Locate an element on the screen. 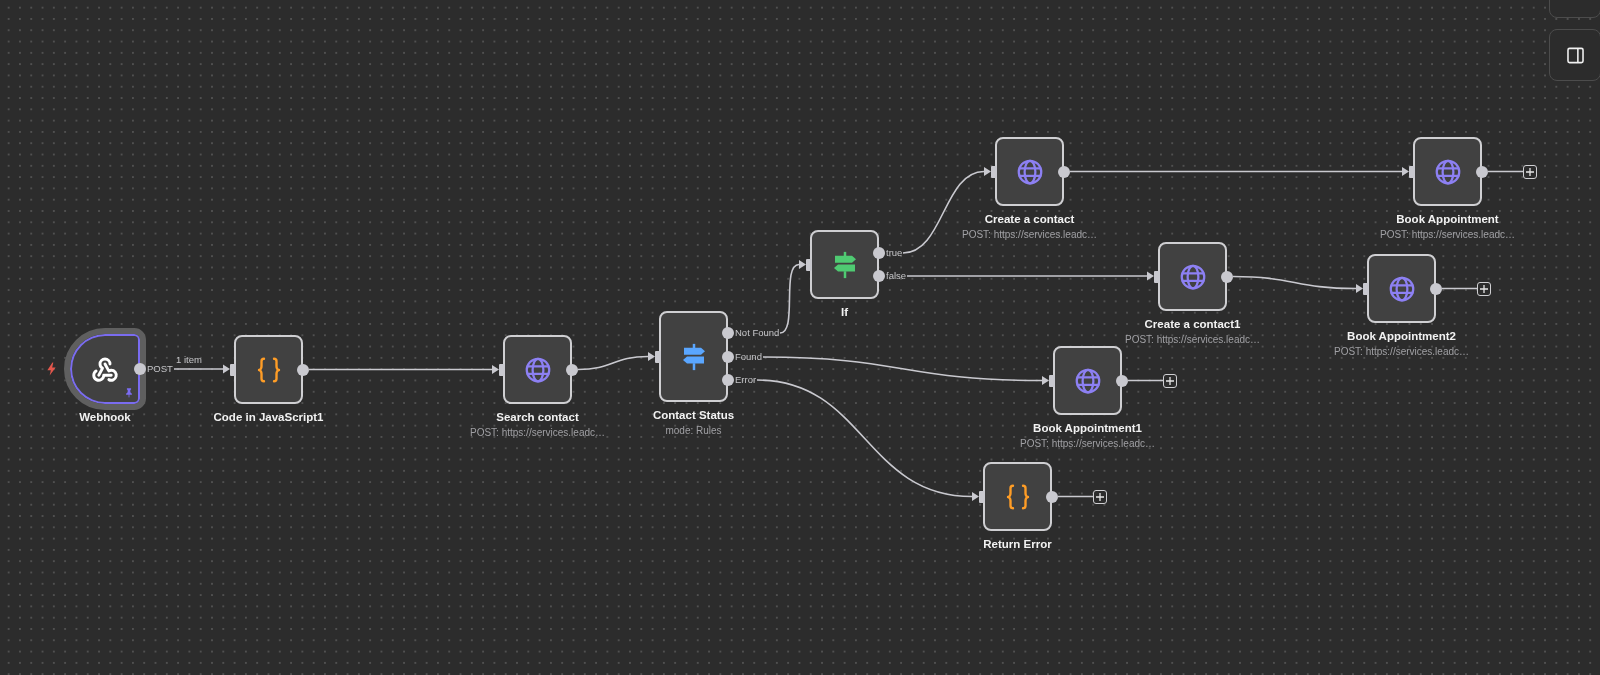 The width and height of the screenshot is (1600, 675). panel-icon is located at coordinates (1575, 55).